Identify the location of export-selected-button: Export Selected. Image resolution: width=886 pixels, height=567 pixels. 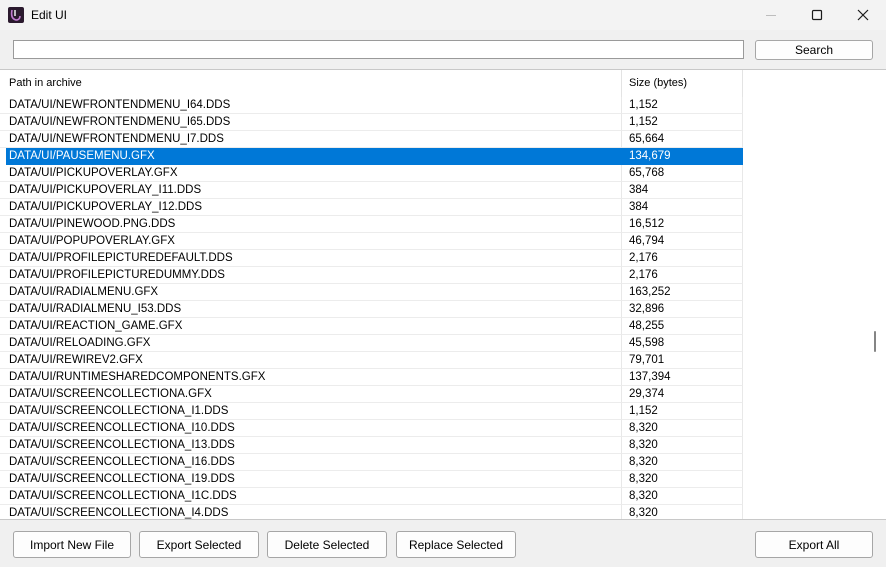
(199, 544).